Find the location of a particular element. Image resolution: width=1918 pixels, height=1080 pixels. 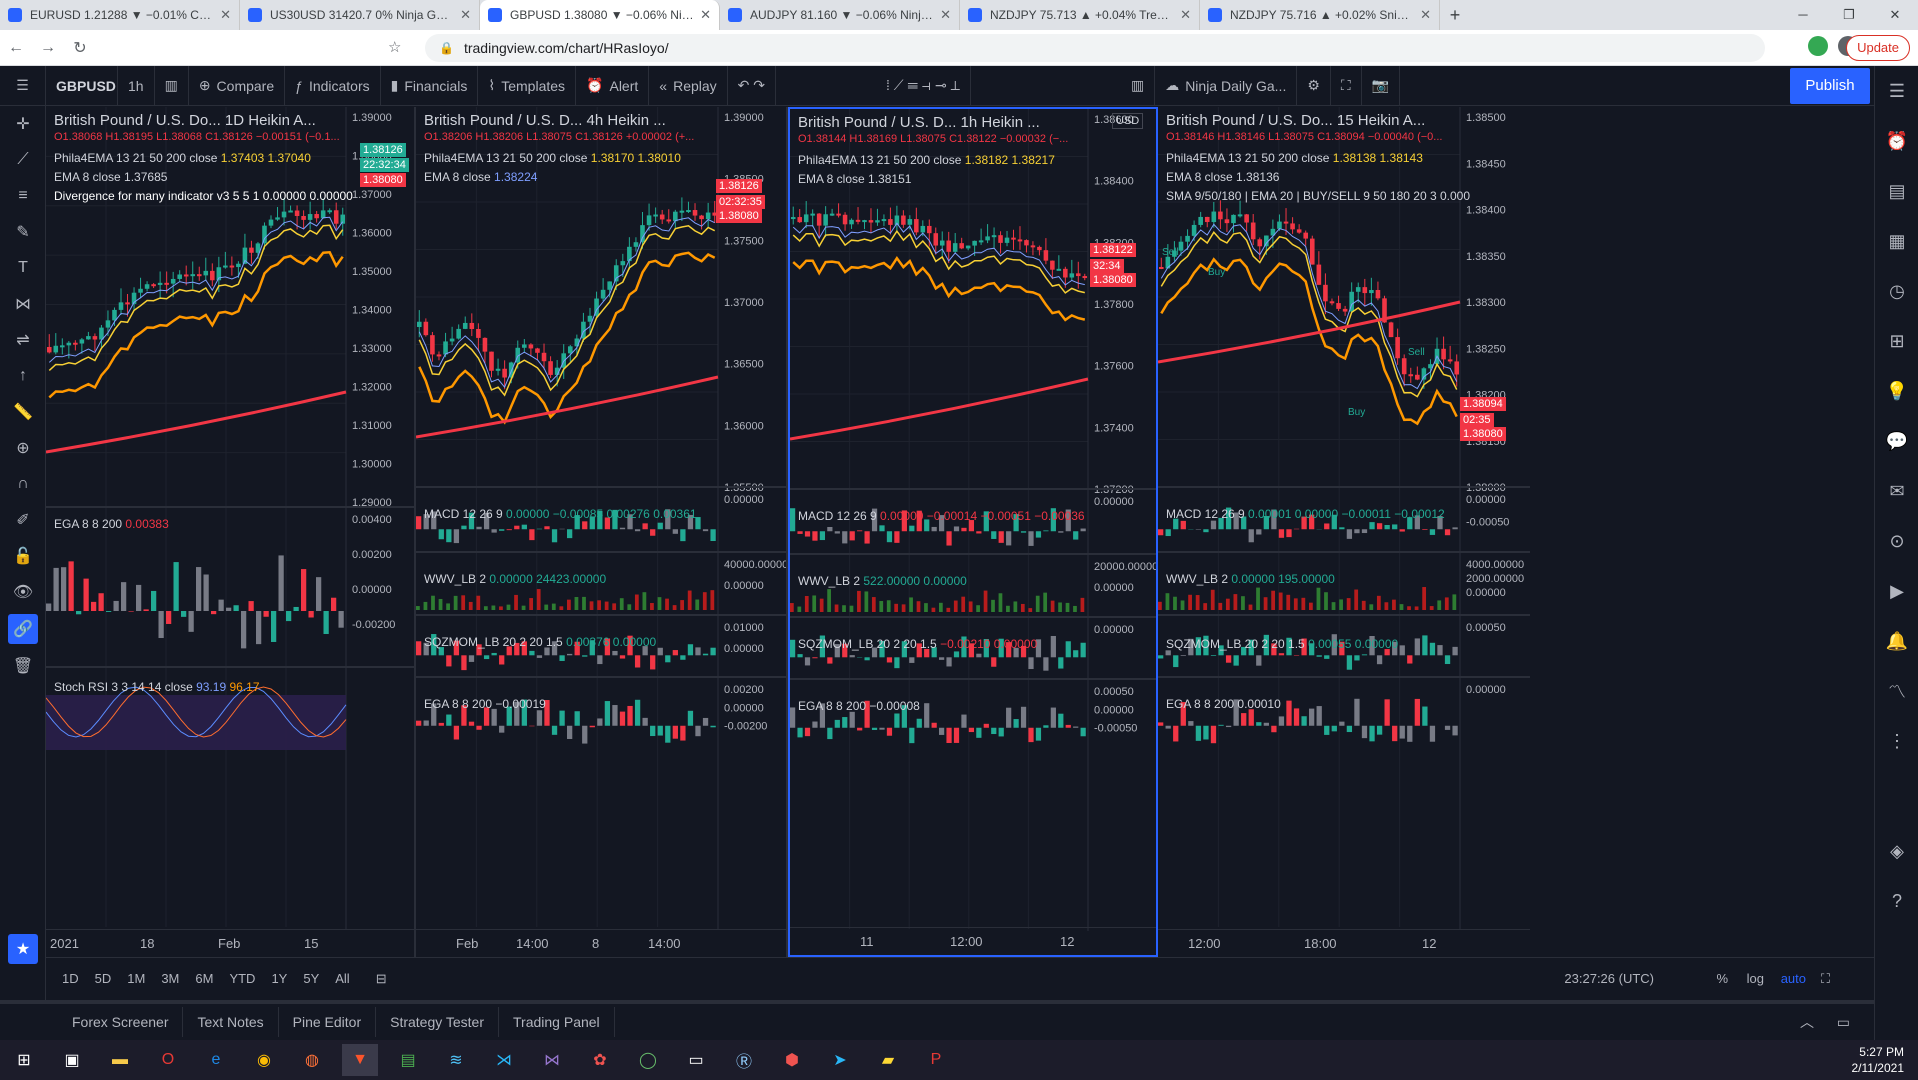

compare-button: ⊕ Compare is located at coordinates (237, 85).